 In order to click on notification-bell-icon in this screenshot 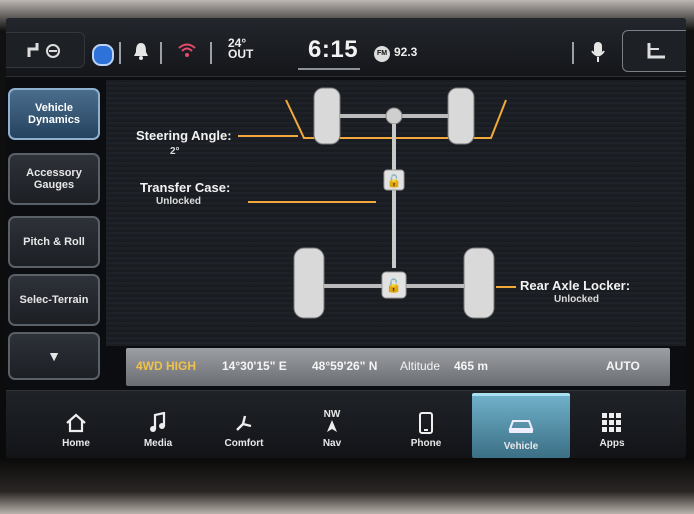, I will do `click(141, 51)`.